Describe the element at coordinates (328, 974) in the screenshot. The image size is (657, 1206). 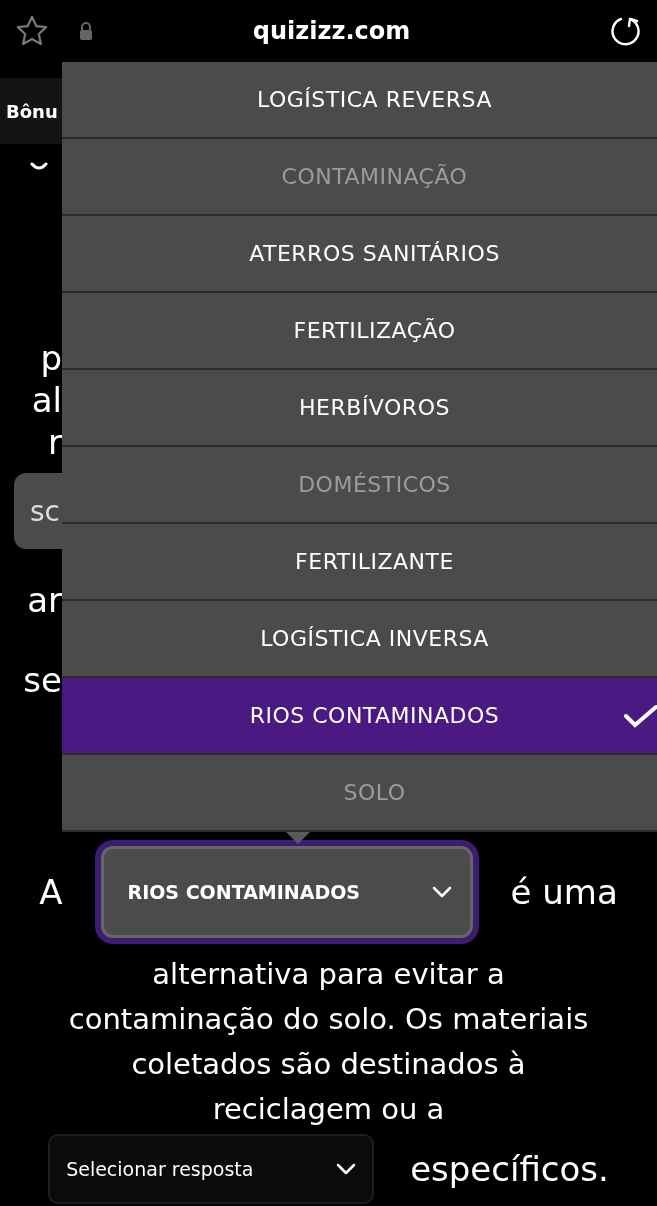
I see `sentence-text: alternativa para evitar a` at that location.